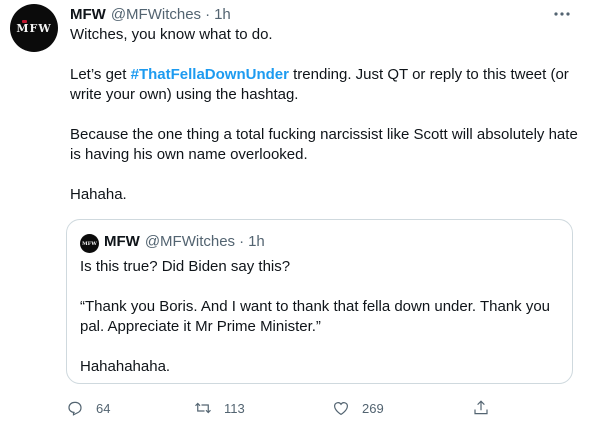 The width and height of the screenshot is (590, 426). Describe the element at coordinates (88, 14) in the screenshot. I see `author-name: MFW` at that location.